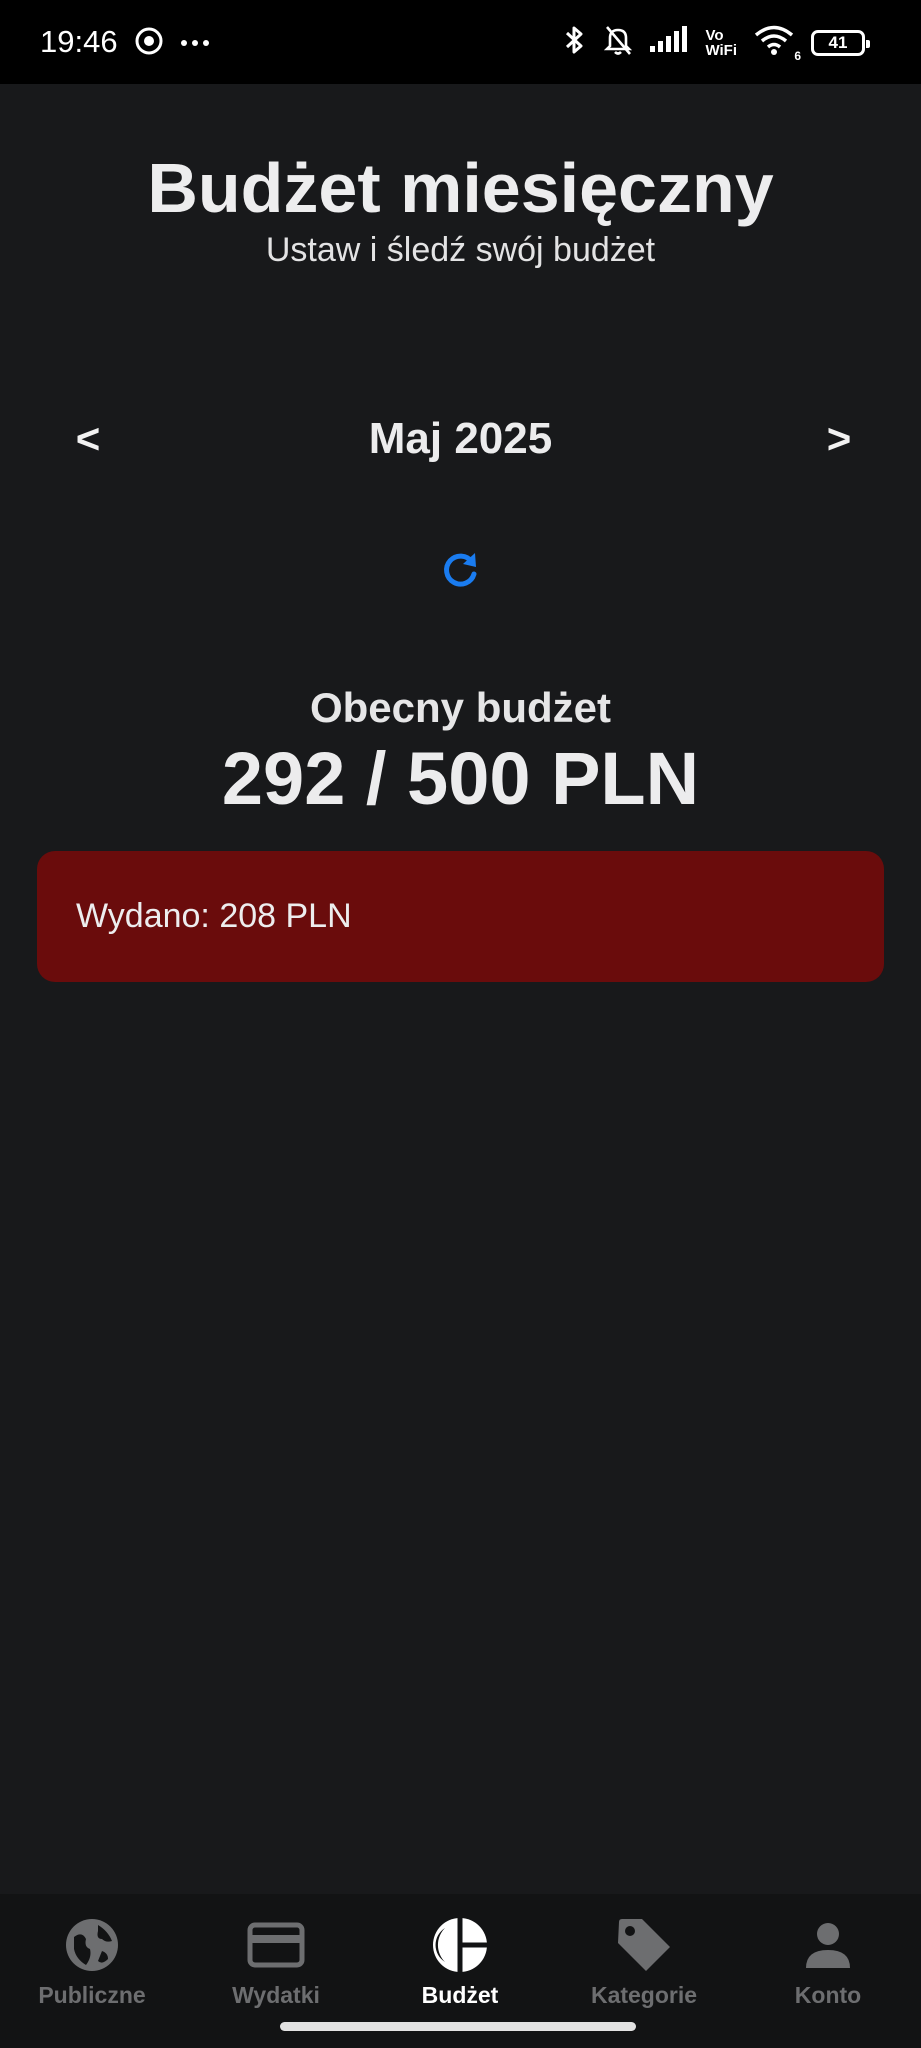 This screenshot has width=921, height=2048. Describe the element at coordinates (644, 1945) in the screenshot. I see `tag-icon` at that location.